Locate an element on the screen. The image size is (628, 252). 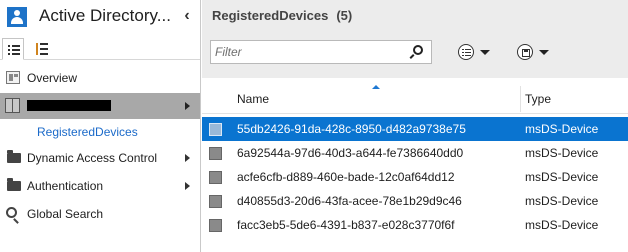
list-options-icon is located at coordinates (466, 52).